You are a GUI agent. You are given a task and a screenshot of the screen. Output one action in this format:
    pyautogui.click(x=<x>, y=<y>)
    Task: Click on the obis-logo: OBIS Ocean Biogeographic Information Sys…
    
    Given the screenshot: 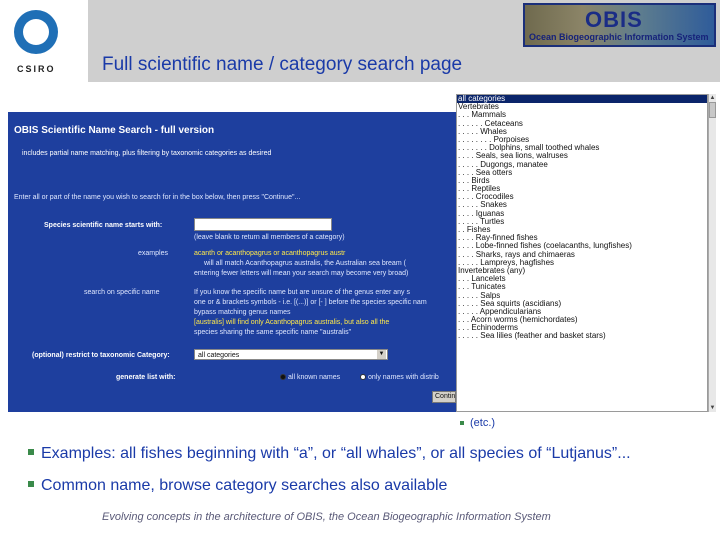 What is the action you would take?
    pyautogui.click(x=619, y=25)
    